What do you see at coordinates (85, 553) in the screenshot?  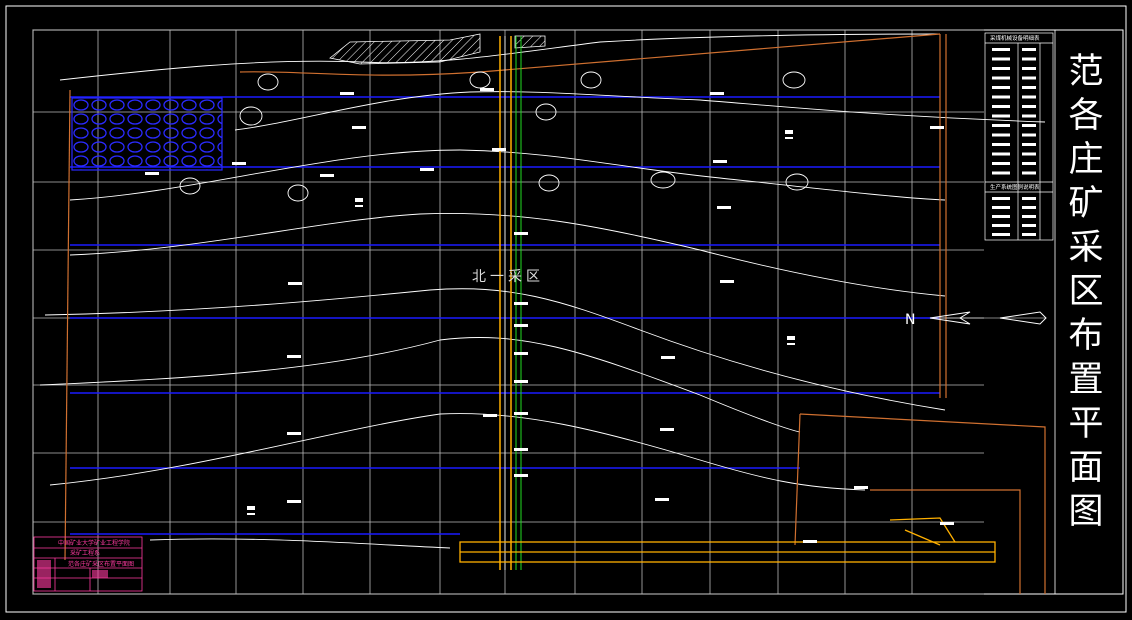 I see `title-block-line2: 采矿工程系` at bounding box center [85, 553].